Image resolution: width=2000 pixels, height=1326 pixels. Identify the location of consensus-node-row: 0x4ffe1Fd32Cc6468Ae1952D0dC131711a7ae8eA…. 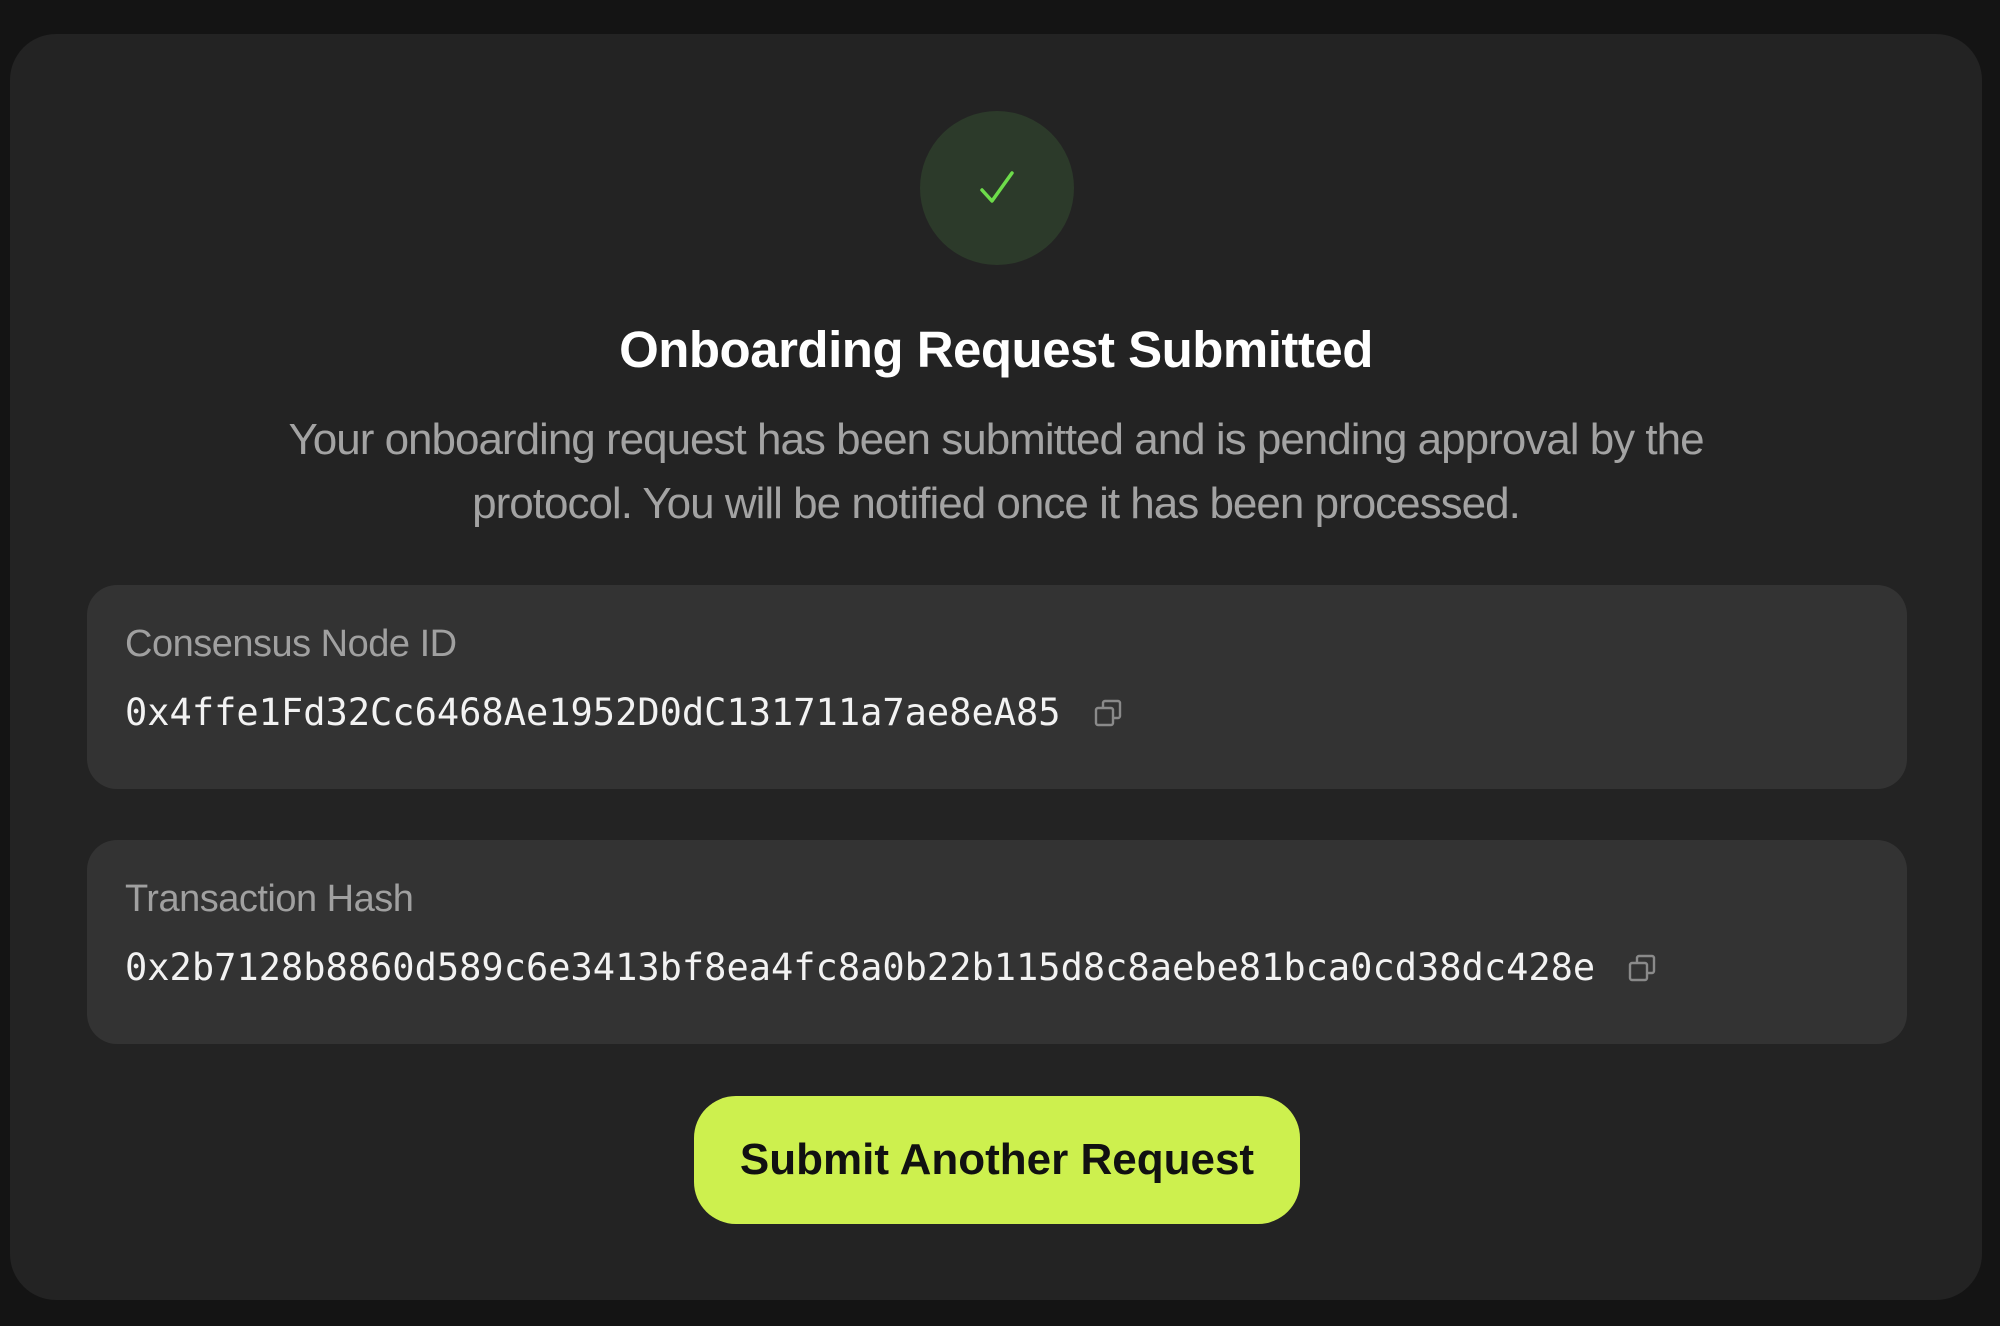
(625, 712).